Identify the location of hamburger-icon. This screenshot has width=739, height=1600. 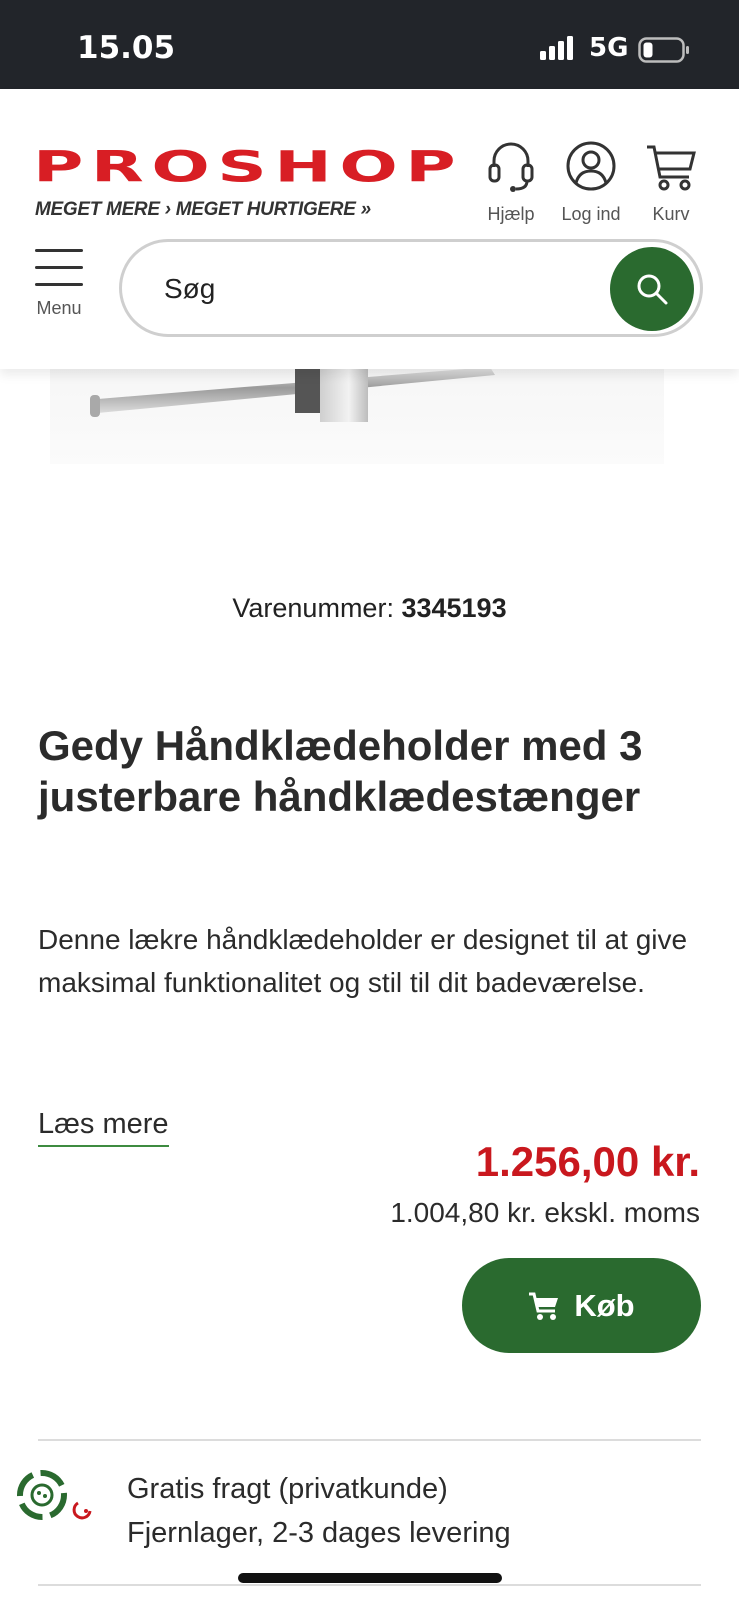
(59, 267).